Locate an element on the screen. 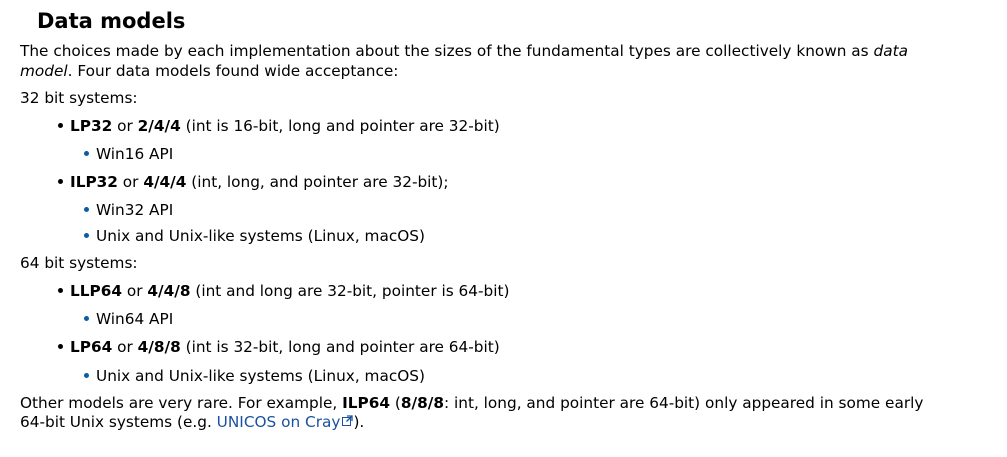 This screenshot has width=1007, height=457. list-subitem-win32: Win32 API is located at coordinates (128, 210).